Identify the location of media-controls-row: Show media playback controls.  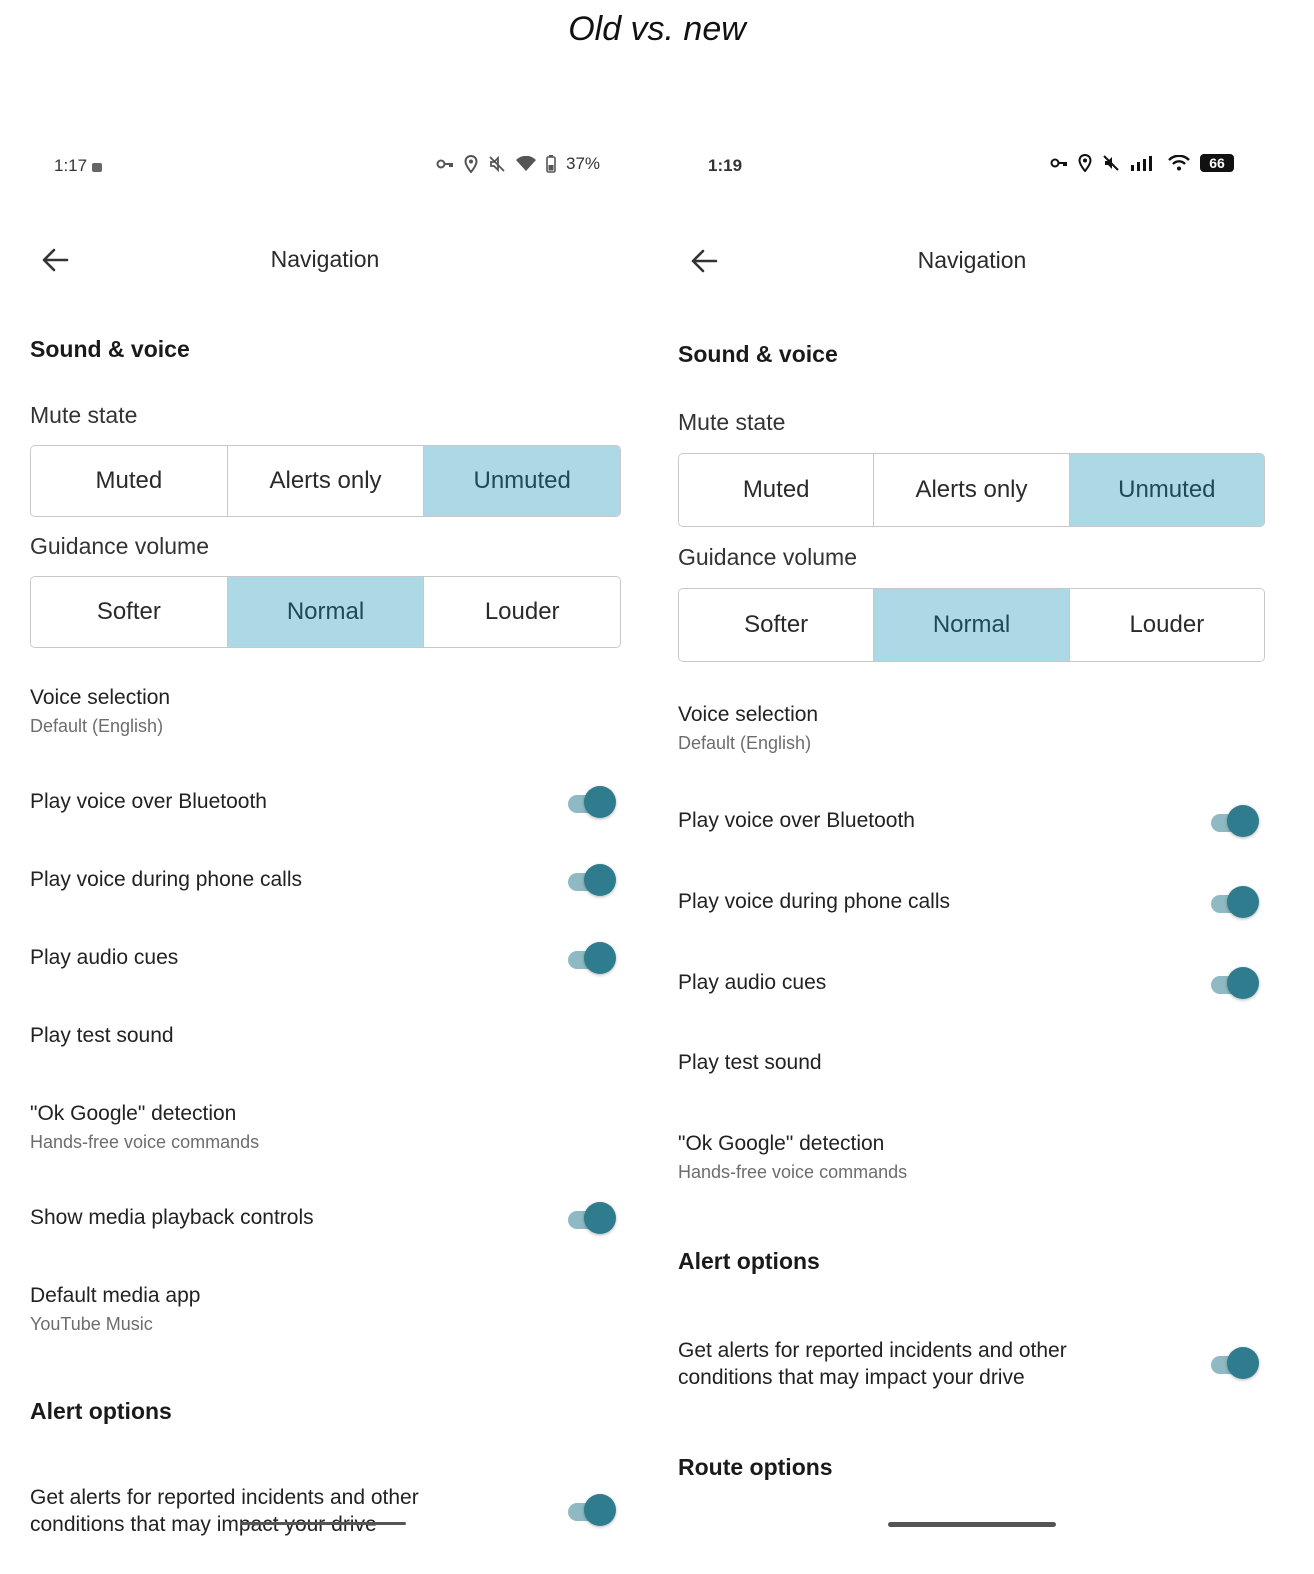
(325, 1220).